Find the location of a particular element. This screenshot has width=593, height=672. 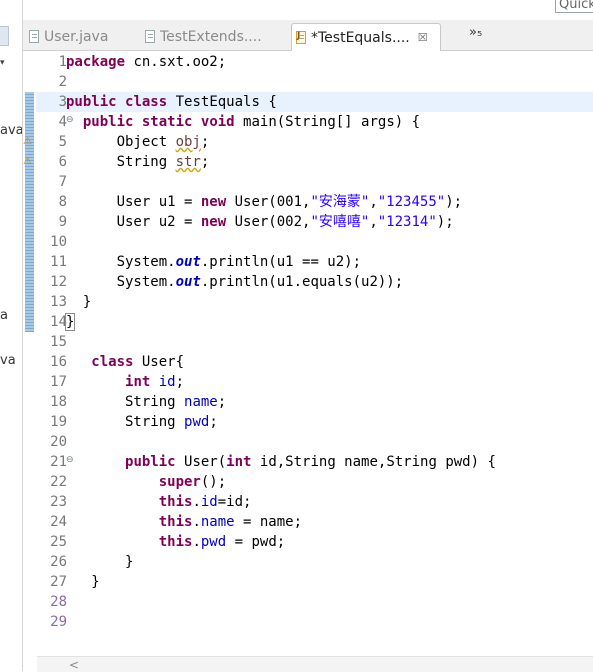

code-line: public static void main(String[] args) { is located at coordinates (243, 122).